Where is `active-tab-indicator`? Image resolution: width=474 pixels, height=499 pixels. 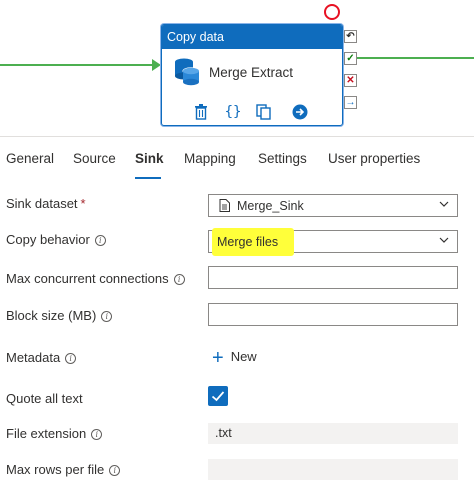 active-tab-indicator is located at coordinates (148, 178).